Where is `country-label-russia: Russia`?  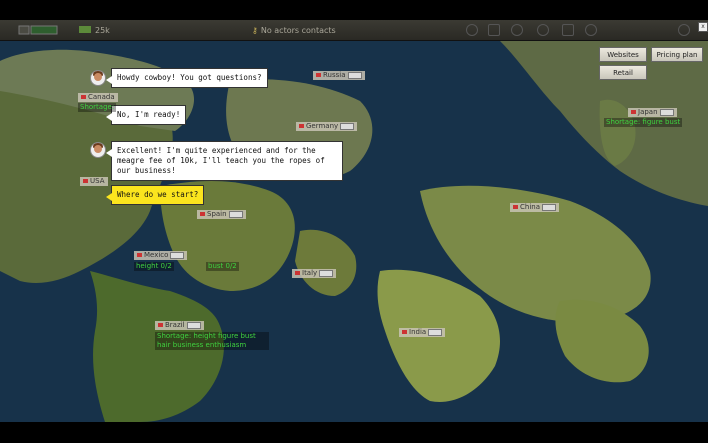 country-label-russia: Russia is located at coordinates (339, 75).